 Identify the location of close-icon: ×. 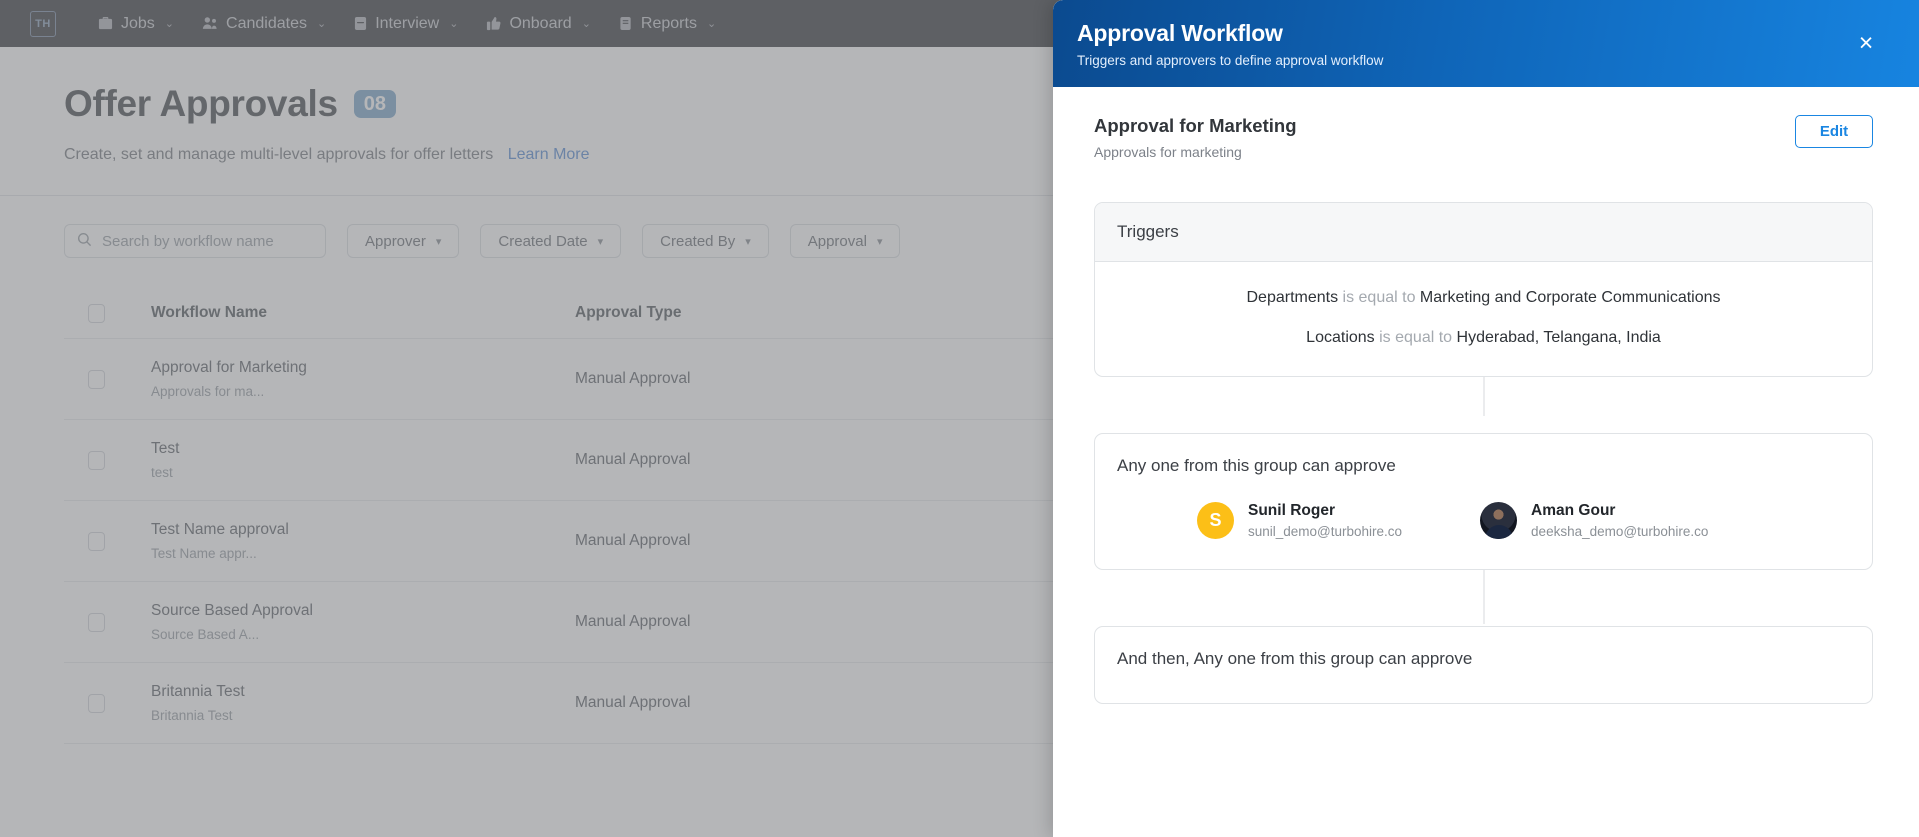
(1866, 44).